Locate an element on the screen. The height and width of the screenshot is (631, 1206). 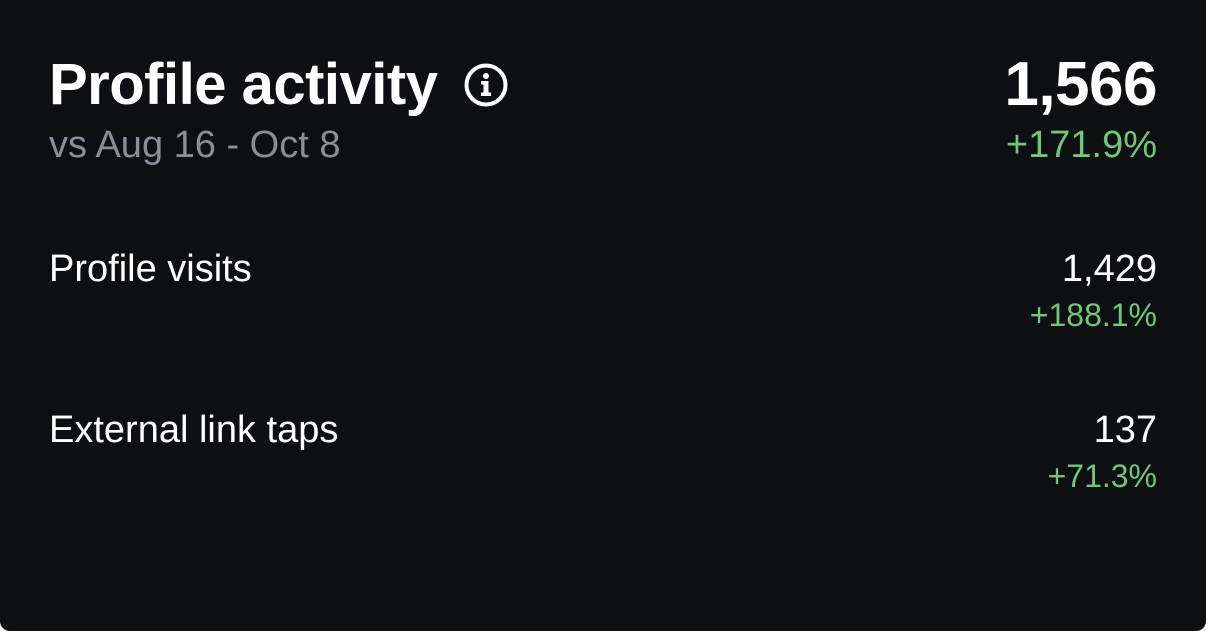
metric-values: 1,429 +188.1% is located at coordinates (1093, 291).